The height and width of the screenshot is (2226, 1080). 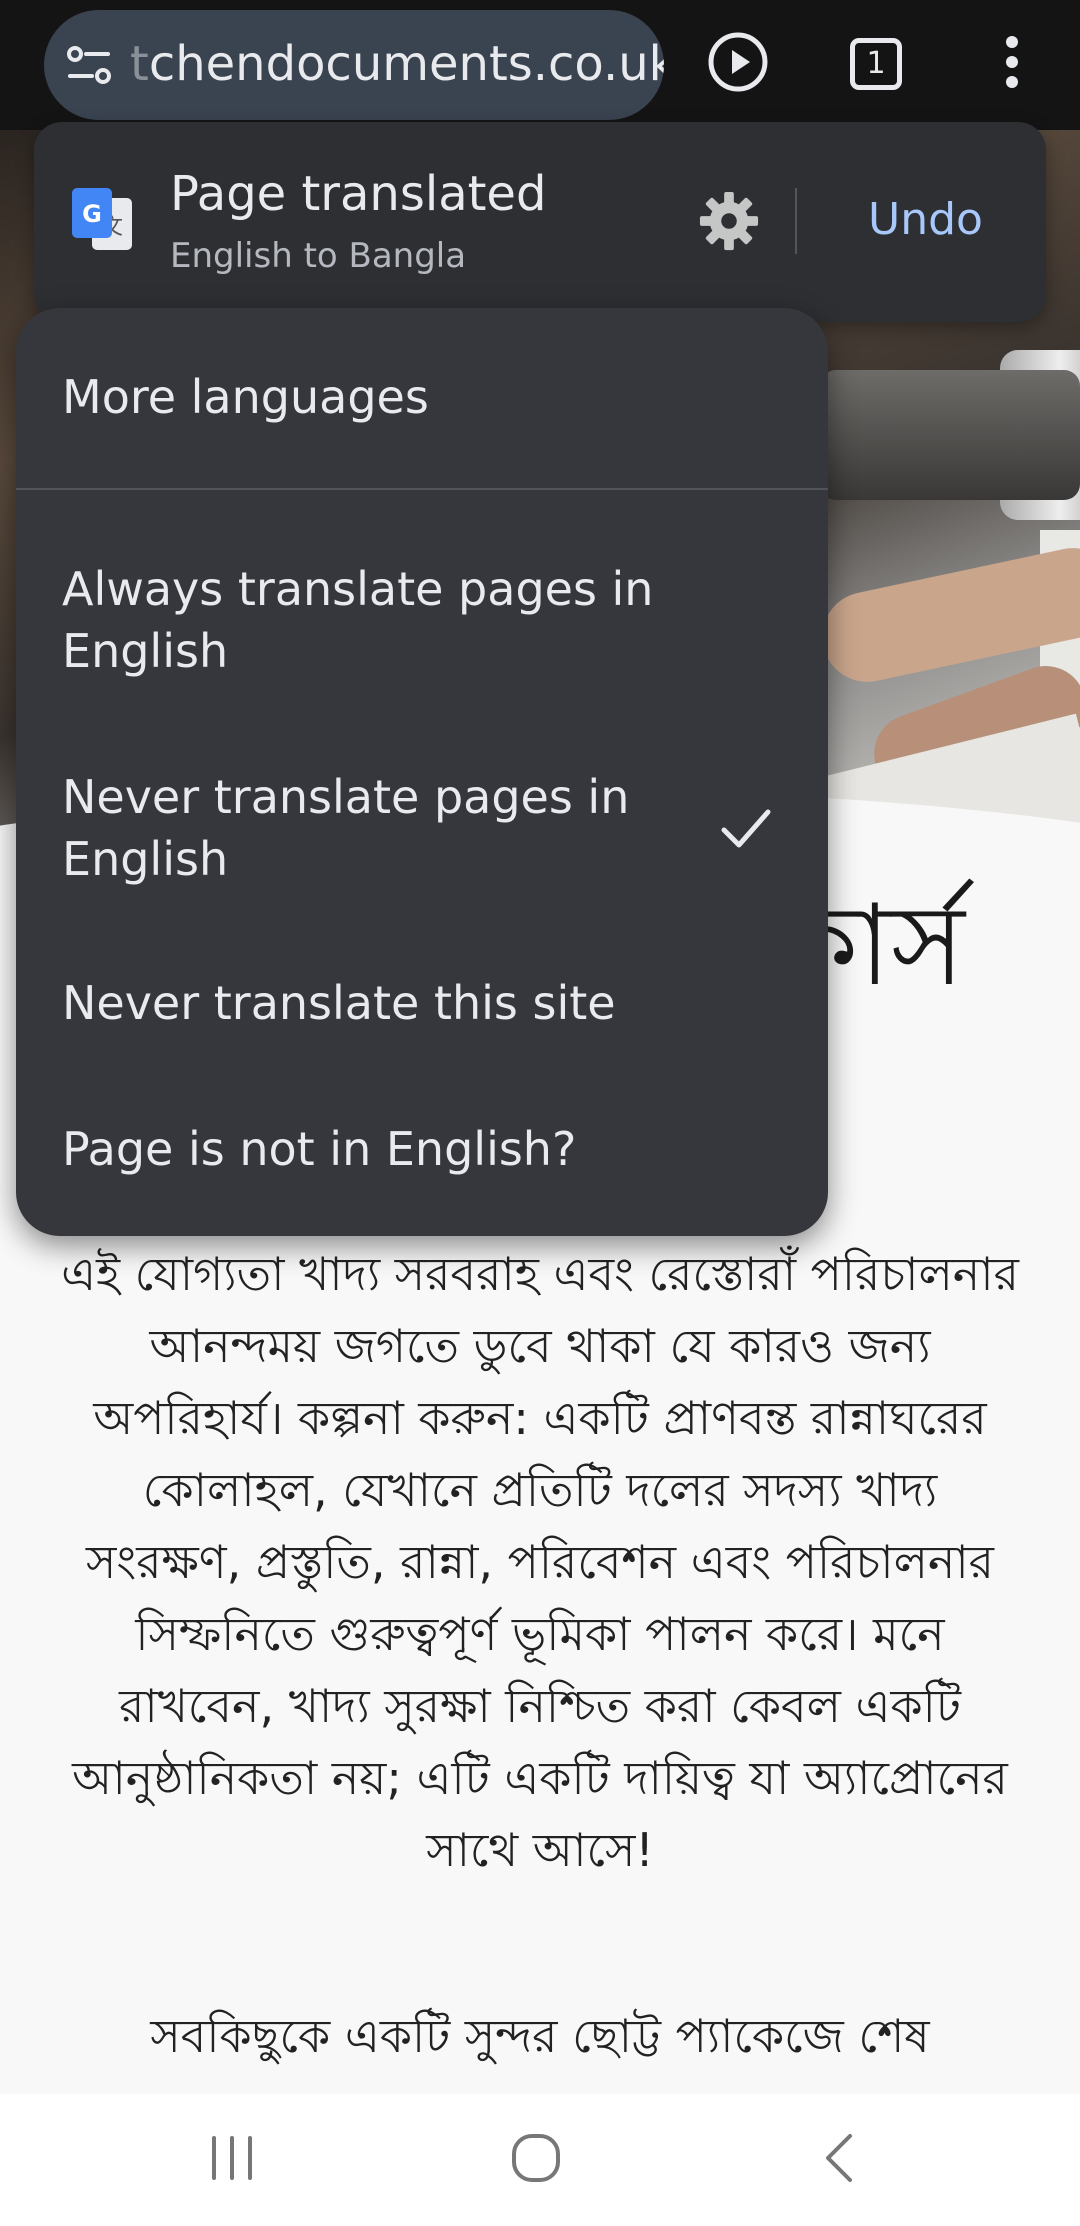 I want to click on article-paragraph-2: সবকিছুকে একটি সুন্দর ছোট্ট প্যাকেজে শেষ, so click(x=540, y=2036).